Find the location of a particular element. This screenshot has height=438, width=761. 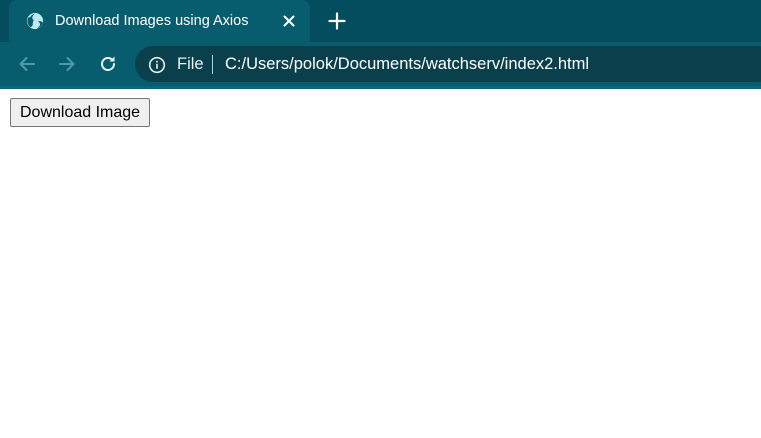

tab-strip: Download Images using Axios is located at coordinates (380, 21).